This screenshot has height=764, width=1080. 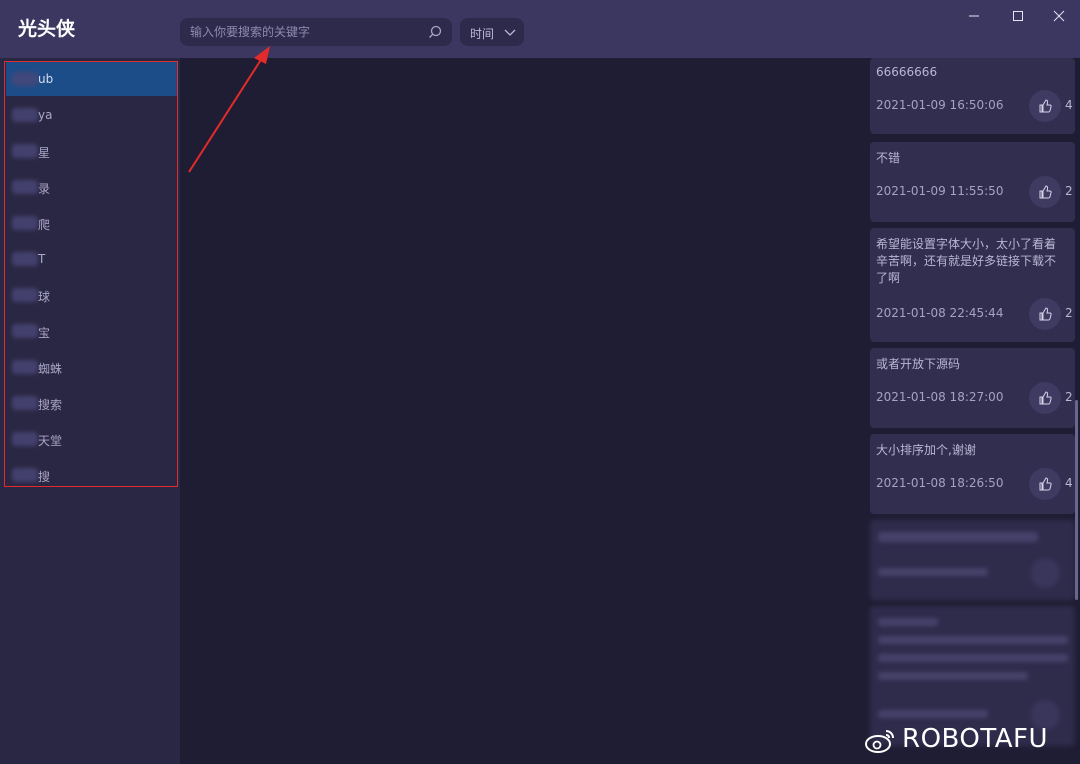 I want to click on sidebar-item: ya, so click(x=92, y=115).